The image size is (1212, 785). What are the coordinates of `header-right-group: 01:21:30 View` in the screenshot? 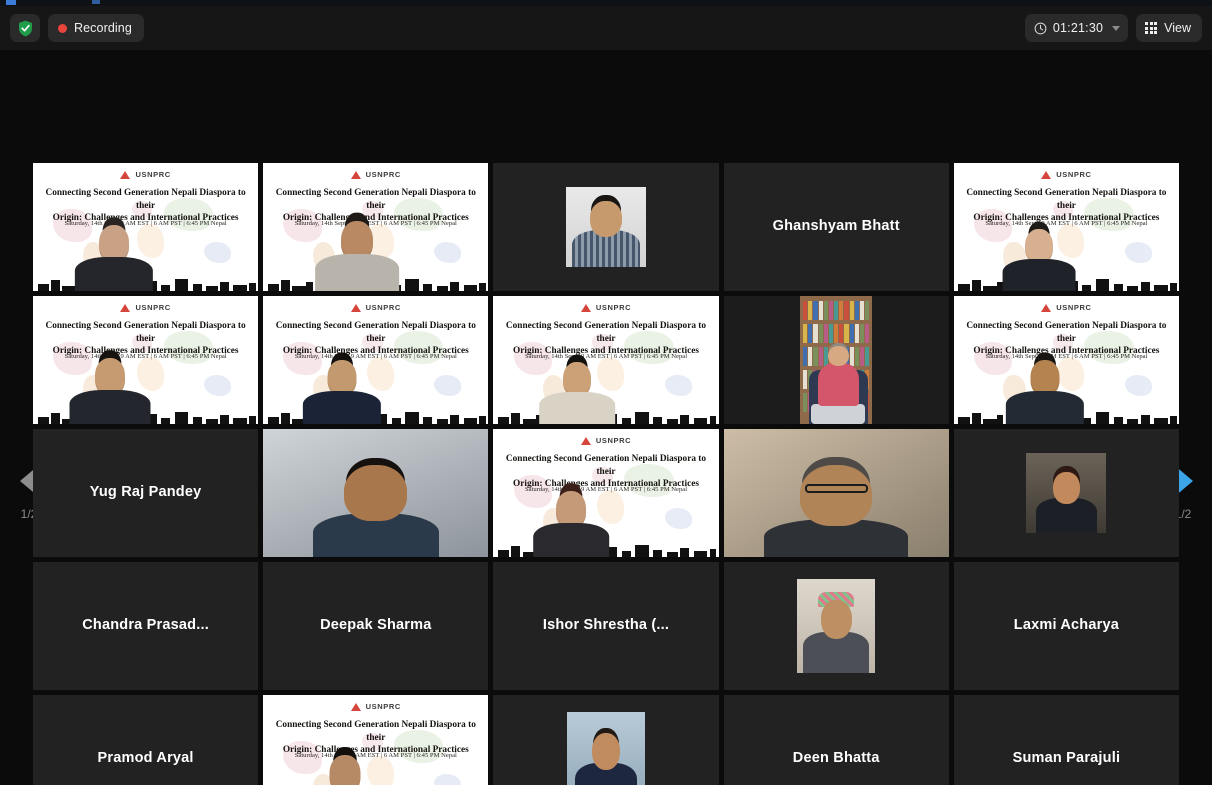 It's located at (1113, 28).